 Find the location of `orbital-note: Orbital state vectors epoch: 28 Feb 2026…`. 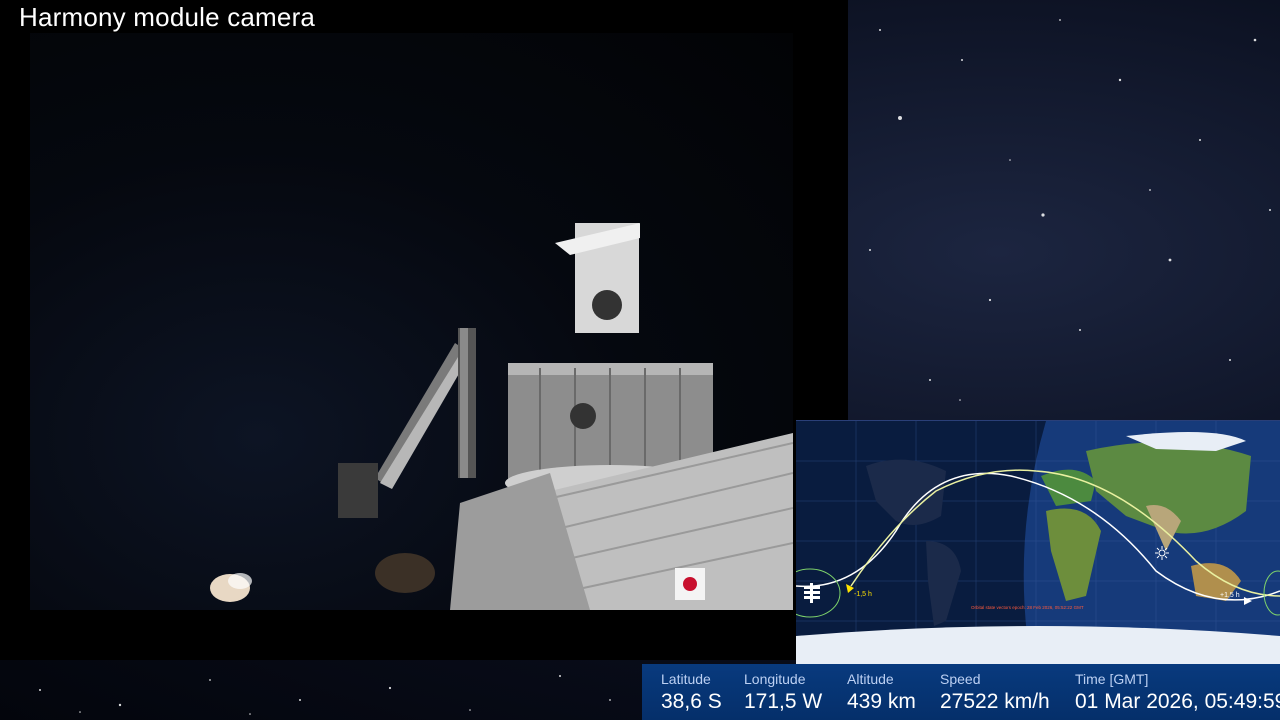

orbital-note: Orbital state vectors epoch: 28 Feb 2026… is located at coordinates (1027, 607).